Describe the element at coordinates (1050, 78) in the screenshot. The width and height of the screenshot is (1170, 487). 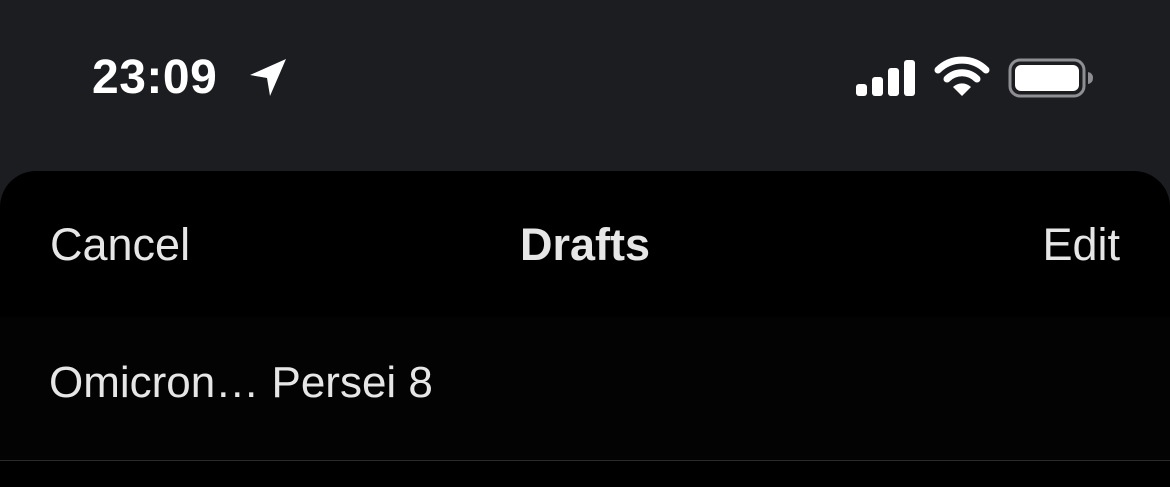
I see `battery-icon` at that location.